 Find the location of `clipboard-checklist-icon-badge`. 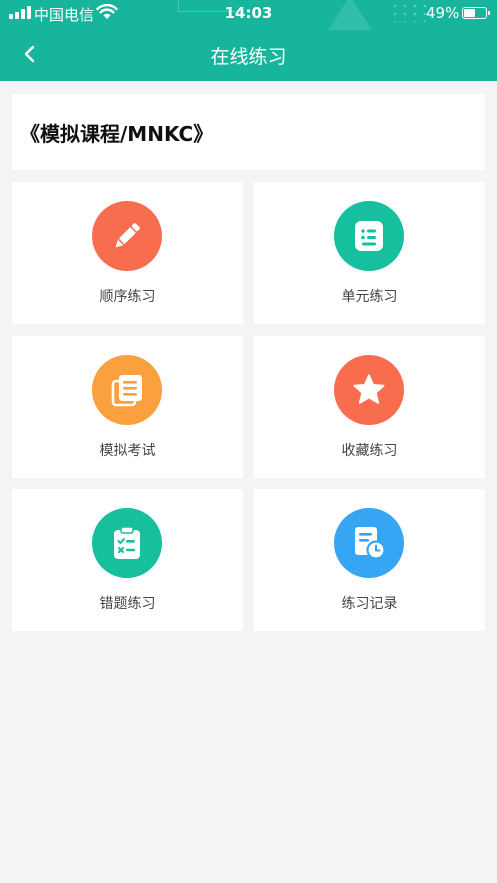

clipboard-checklist-icon-badge is located at coordinates (127, 543).